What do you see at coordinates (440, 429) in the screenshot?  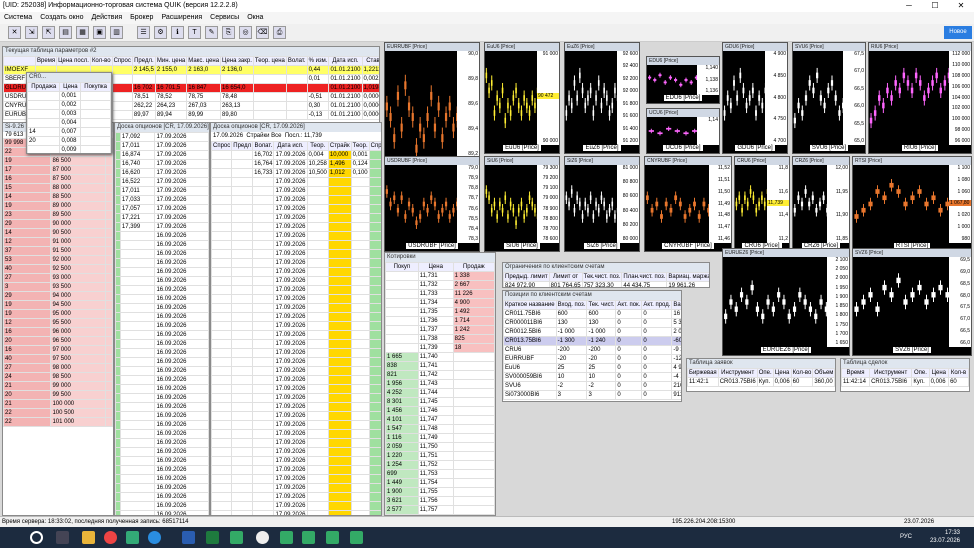 I see `table-row: 1 547 11,748` at bounding box center [440, 429].